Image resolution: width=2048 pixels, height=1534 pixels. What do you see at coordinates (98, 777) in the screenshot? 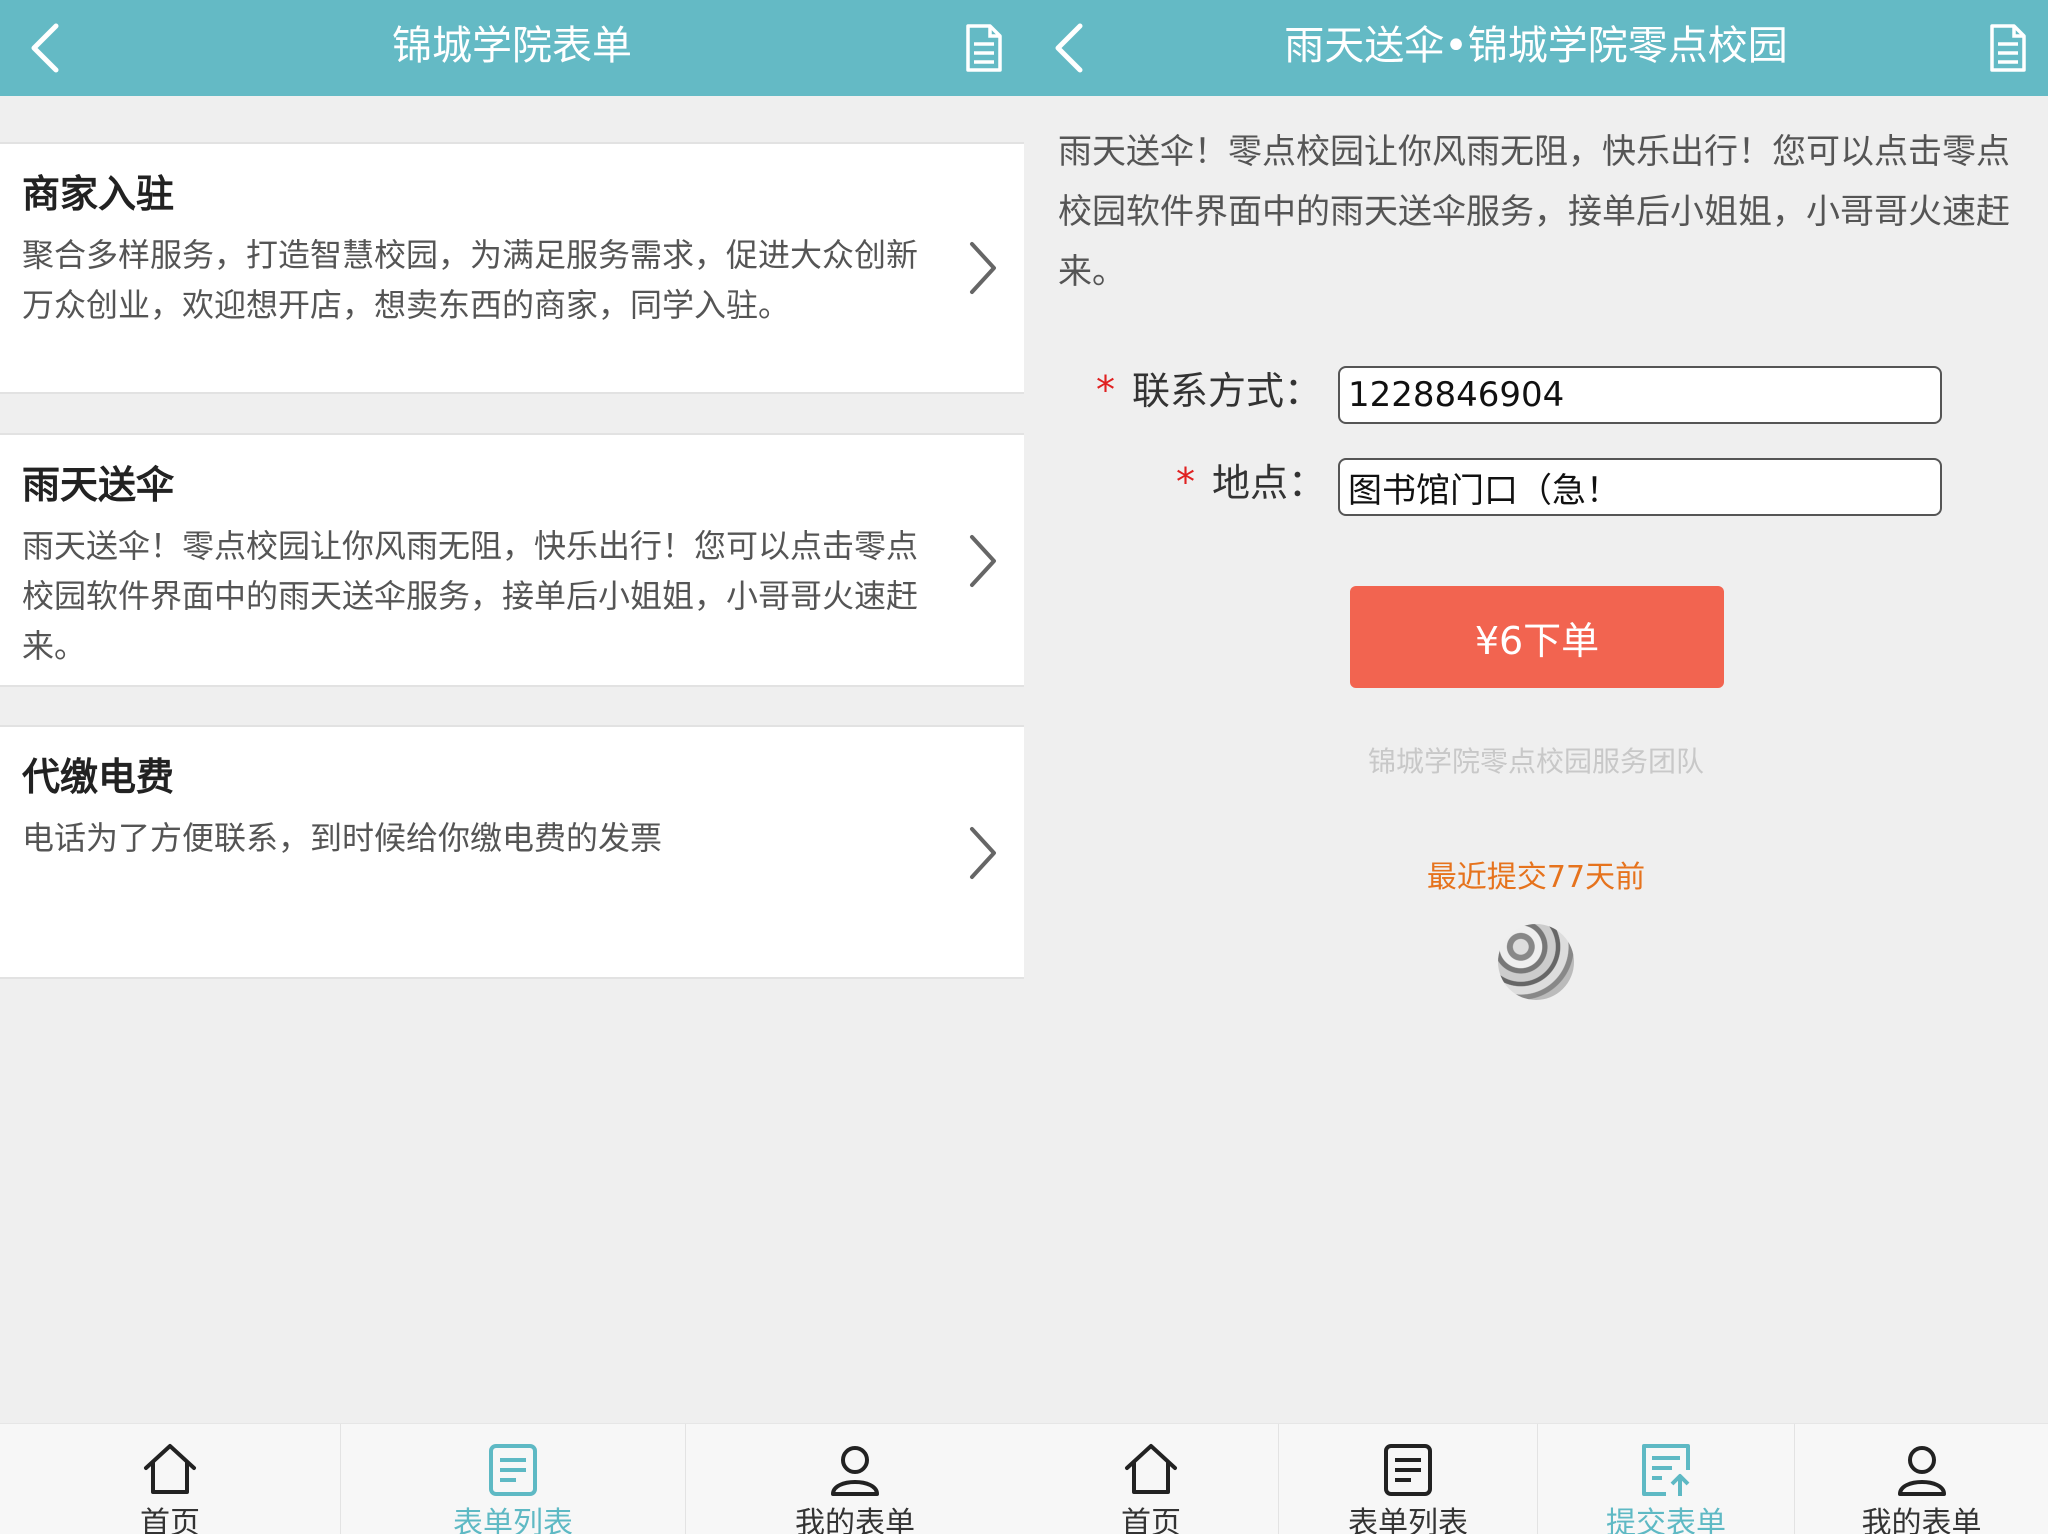
I see `item-title: 代缴电费` at bounding box center [98, 777].